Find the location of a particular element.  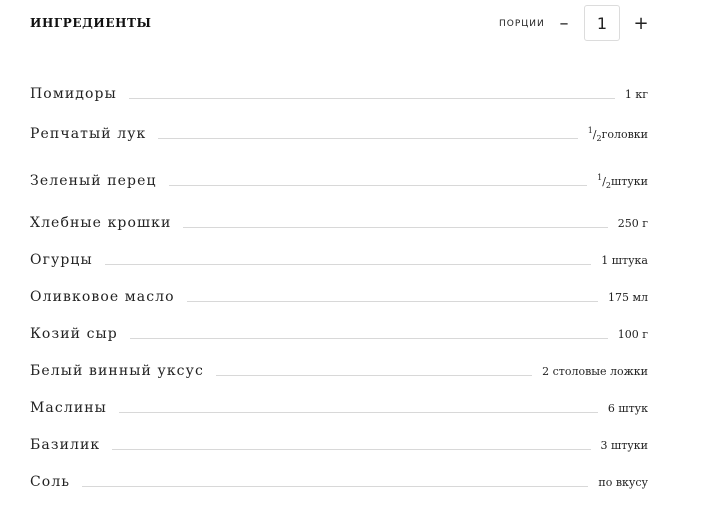

ingredient-quantity: 1/2штуки is located at coordinates (622, 181).